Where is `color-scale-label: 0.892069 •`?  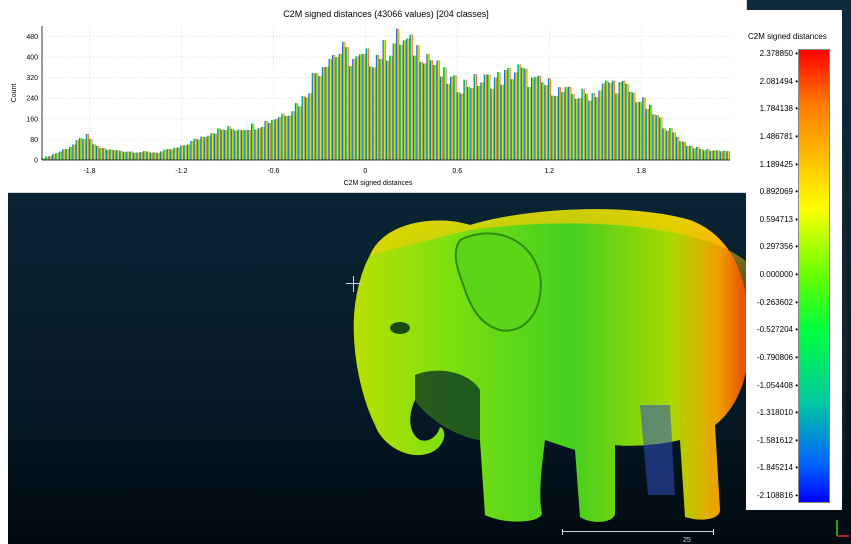
color-scale-label: 0.892069 • is located at coordinates (778, 192).